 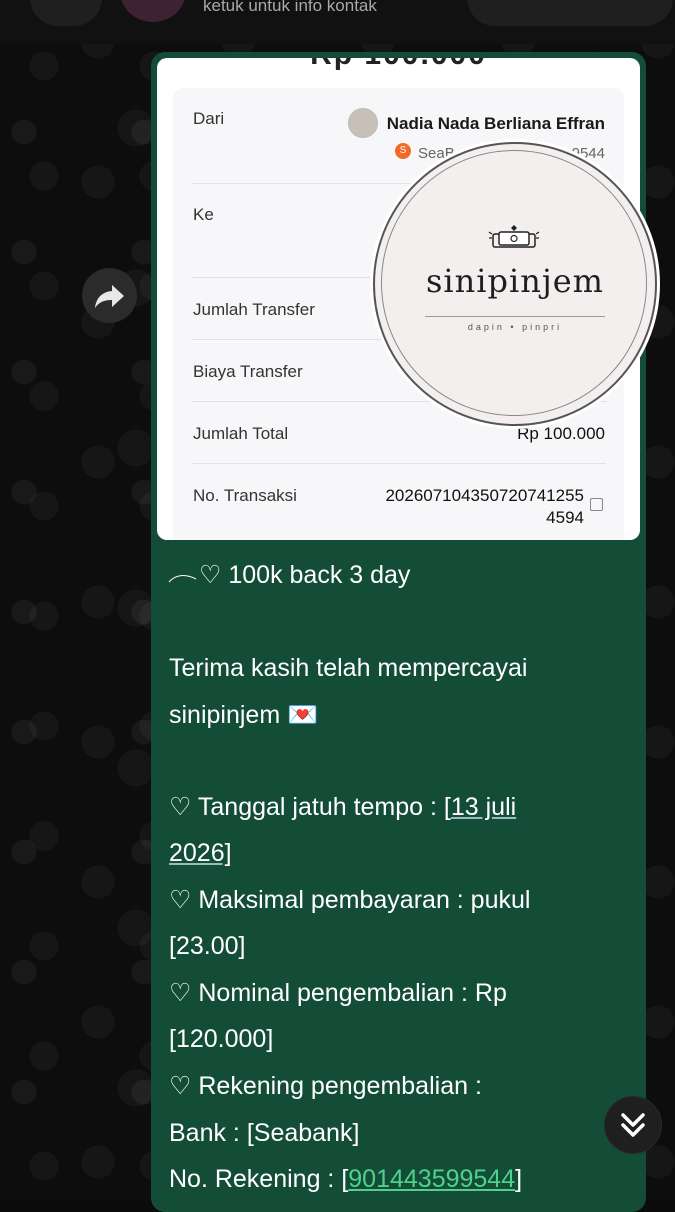 I want to click on header-actions, so click(x=570, y=13).